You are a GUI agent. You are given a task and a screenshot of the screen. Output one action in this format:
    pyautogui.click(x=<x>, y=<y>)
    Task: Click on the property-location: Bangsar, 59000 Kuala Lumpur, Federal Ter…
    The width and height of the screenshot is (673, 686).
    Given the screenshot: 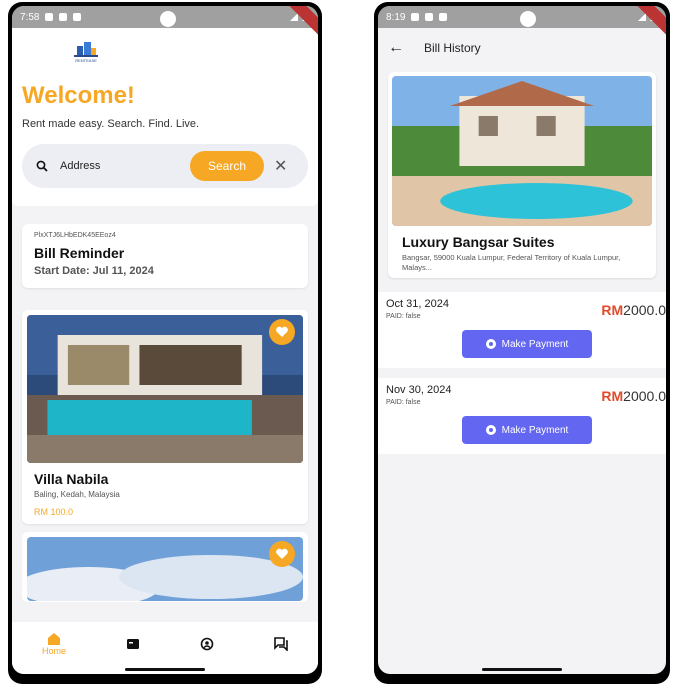 What is the action you would take?
    pyautogui.click(x=511, y=262)
    